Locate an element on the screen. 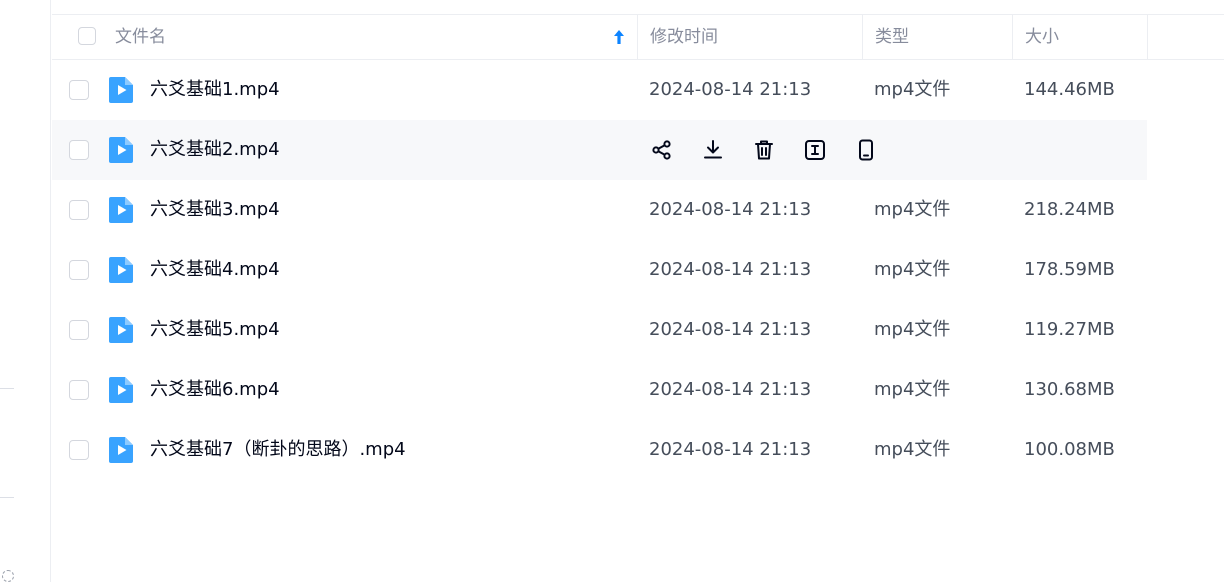  rename-button is located at coordinates (815, 150).